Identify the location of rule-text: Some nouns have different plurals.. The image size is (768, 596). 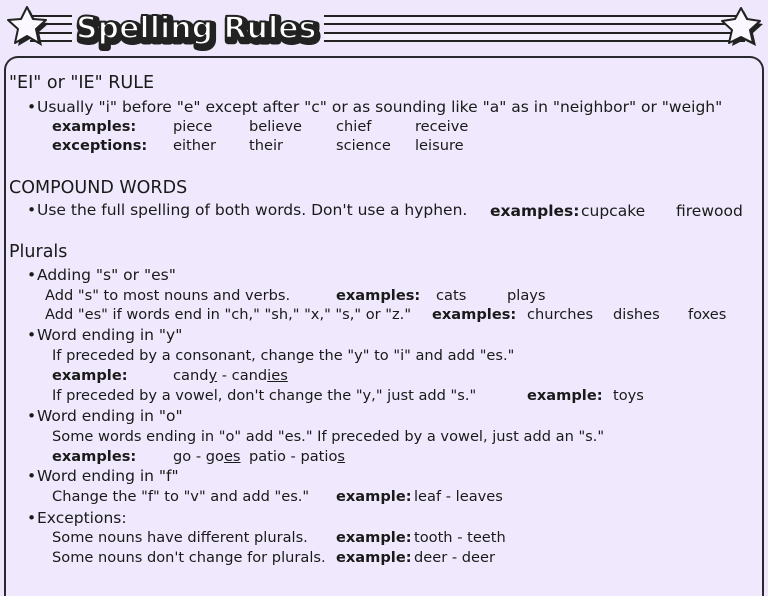
(180, 537).